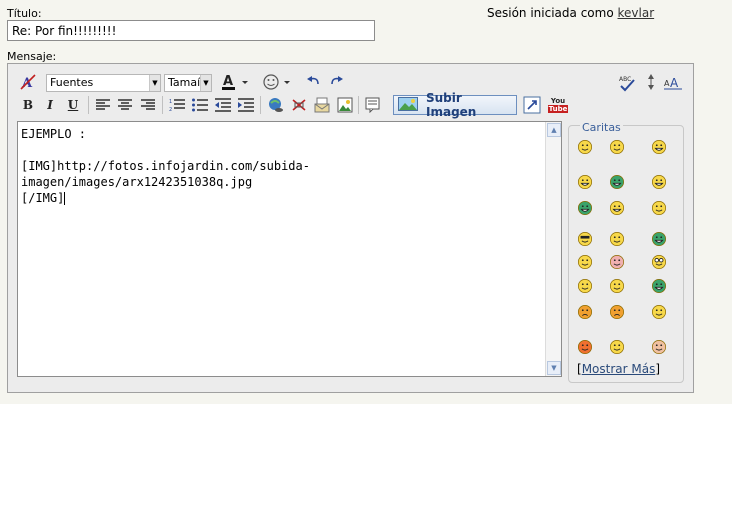  I want to click on scroll-down-icon: ▼, so click(554, 368).